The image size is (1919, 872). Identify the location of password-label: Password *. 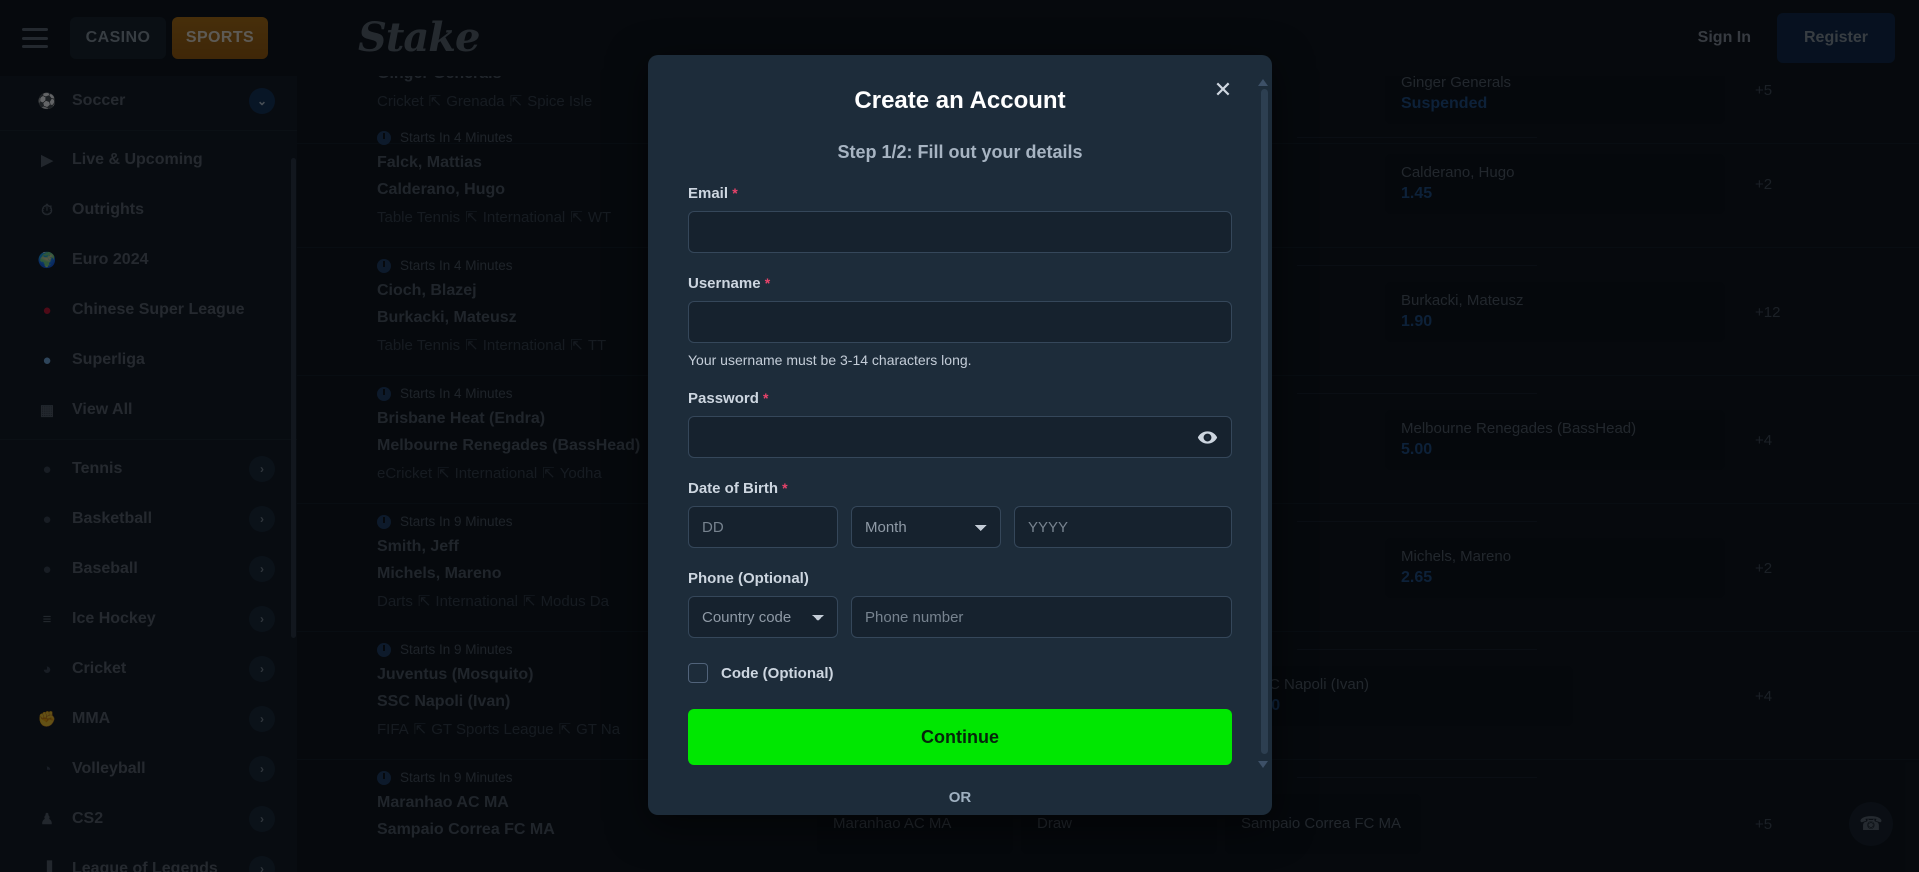
(960, 398).